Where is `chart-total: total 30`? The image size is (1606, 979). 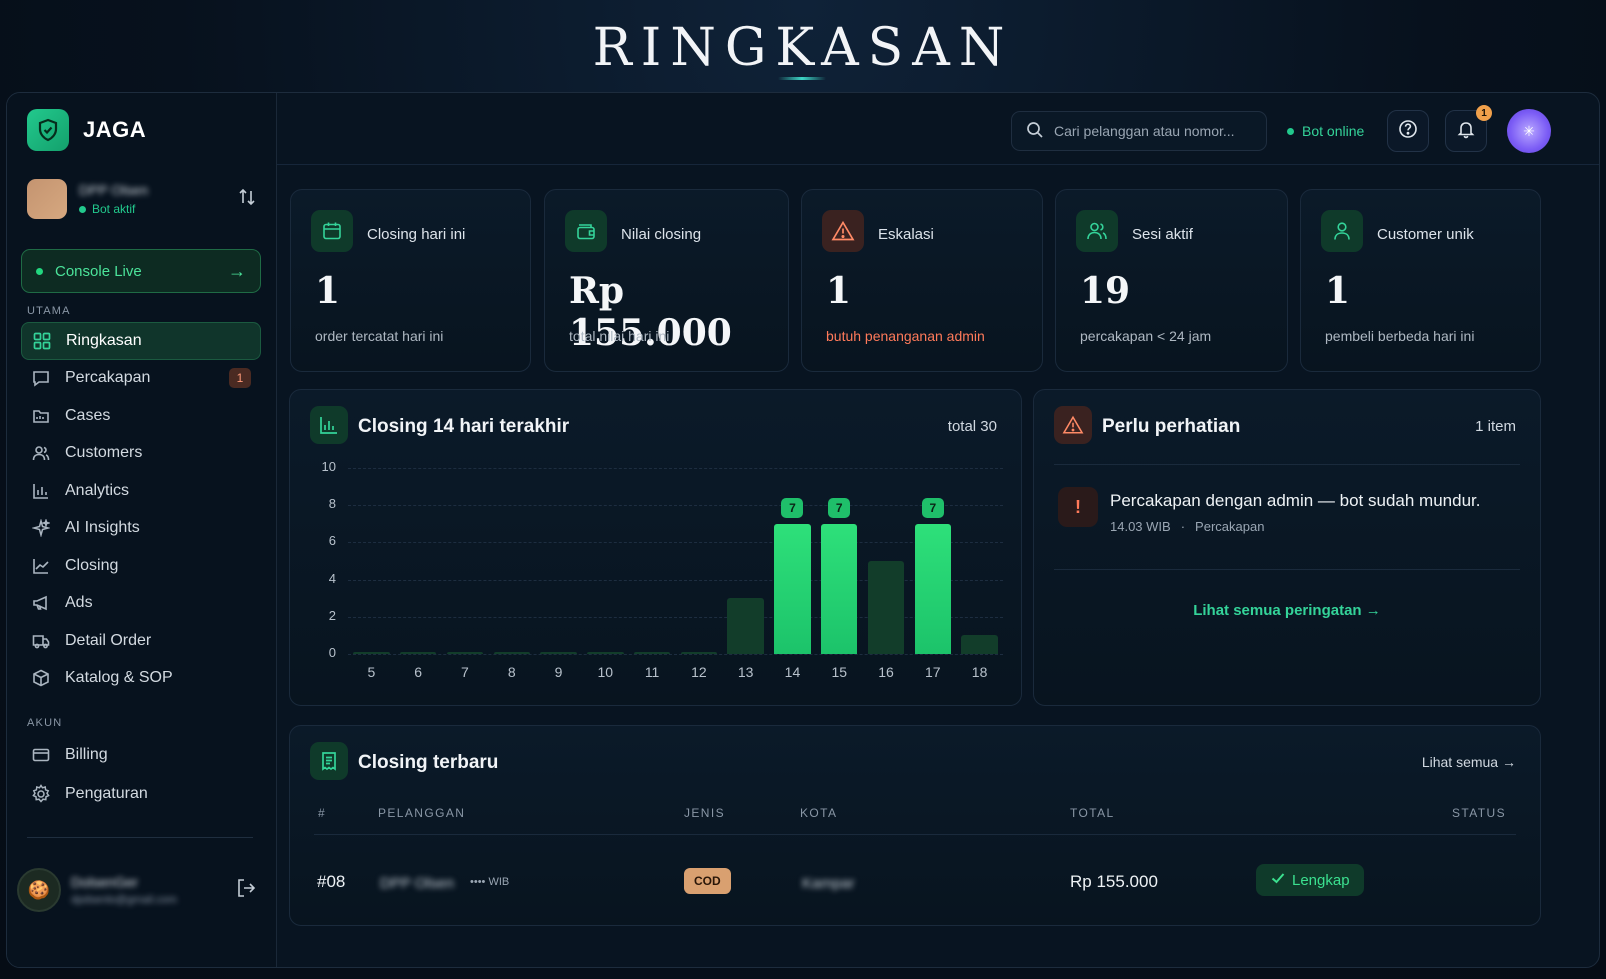 chart-total: total 30 is located at coordinates (972, 426).